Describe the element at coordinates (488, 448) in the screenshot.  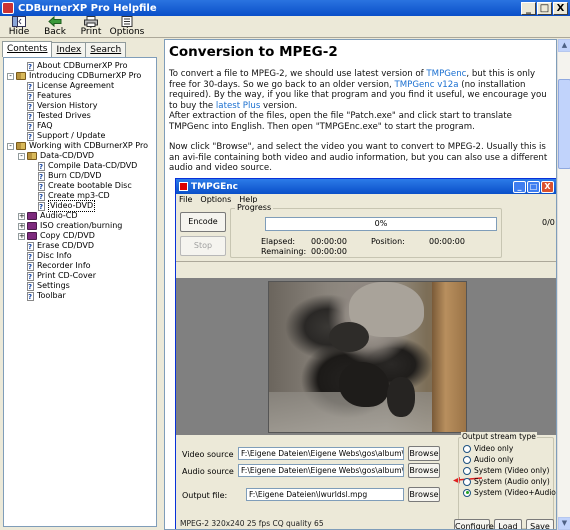
I see `stream-type-option: Video only` at that location.